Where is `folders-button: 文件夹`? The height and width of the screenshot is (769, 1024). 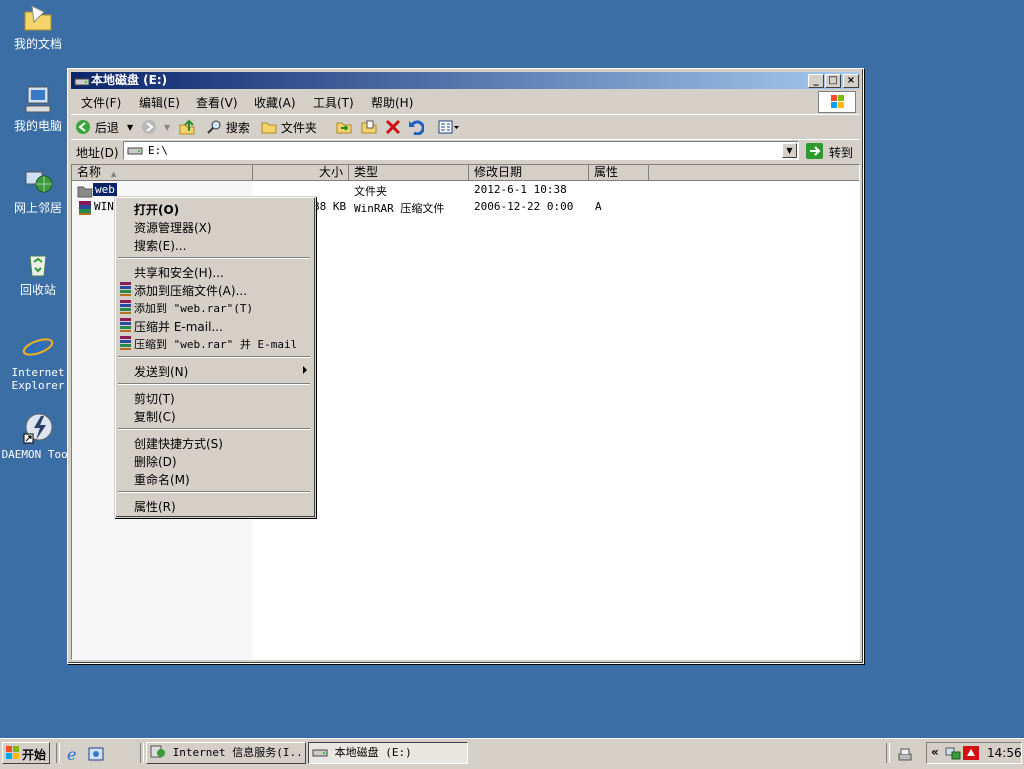 folders-button: 文件夹 is located at coordinates (289, 127).